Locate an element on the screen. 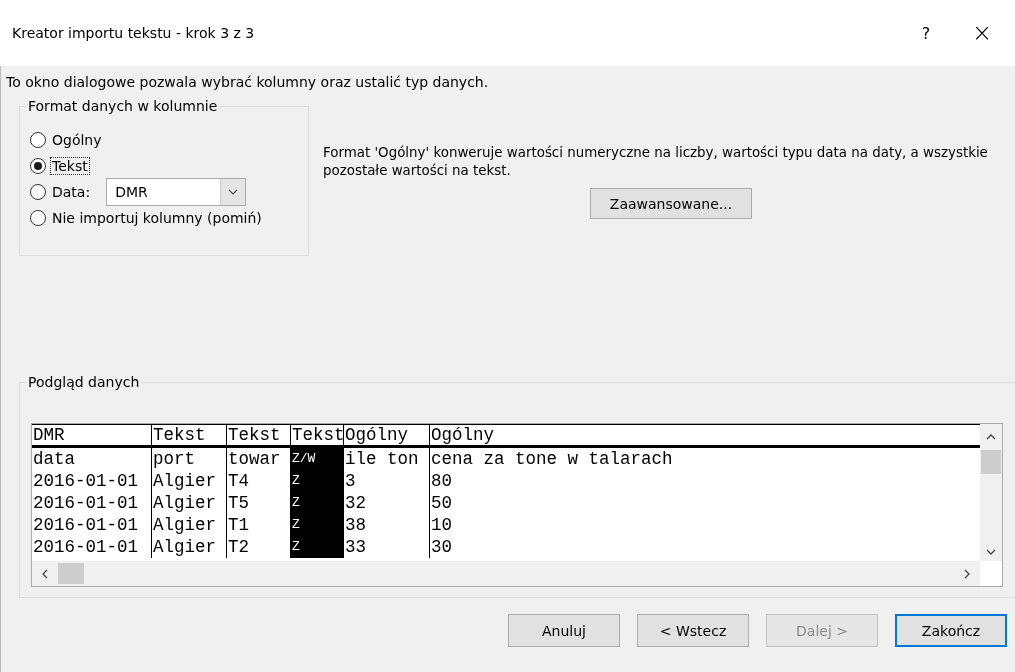  column-header: DMR is located at coordinates (92, 435).